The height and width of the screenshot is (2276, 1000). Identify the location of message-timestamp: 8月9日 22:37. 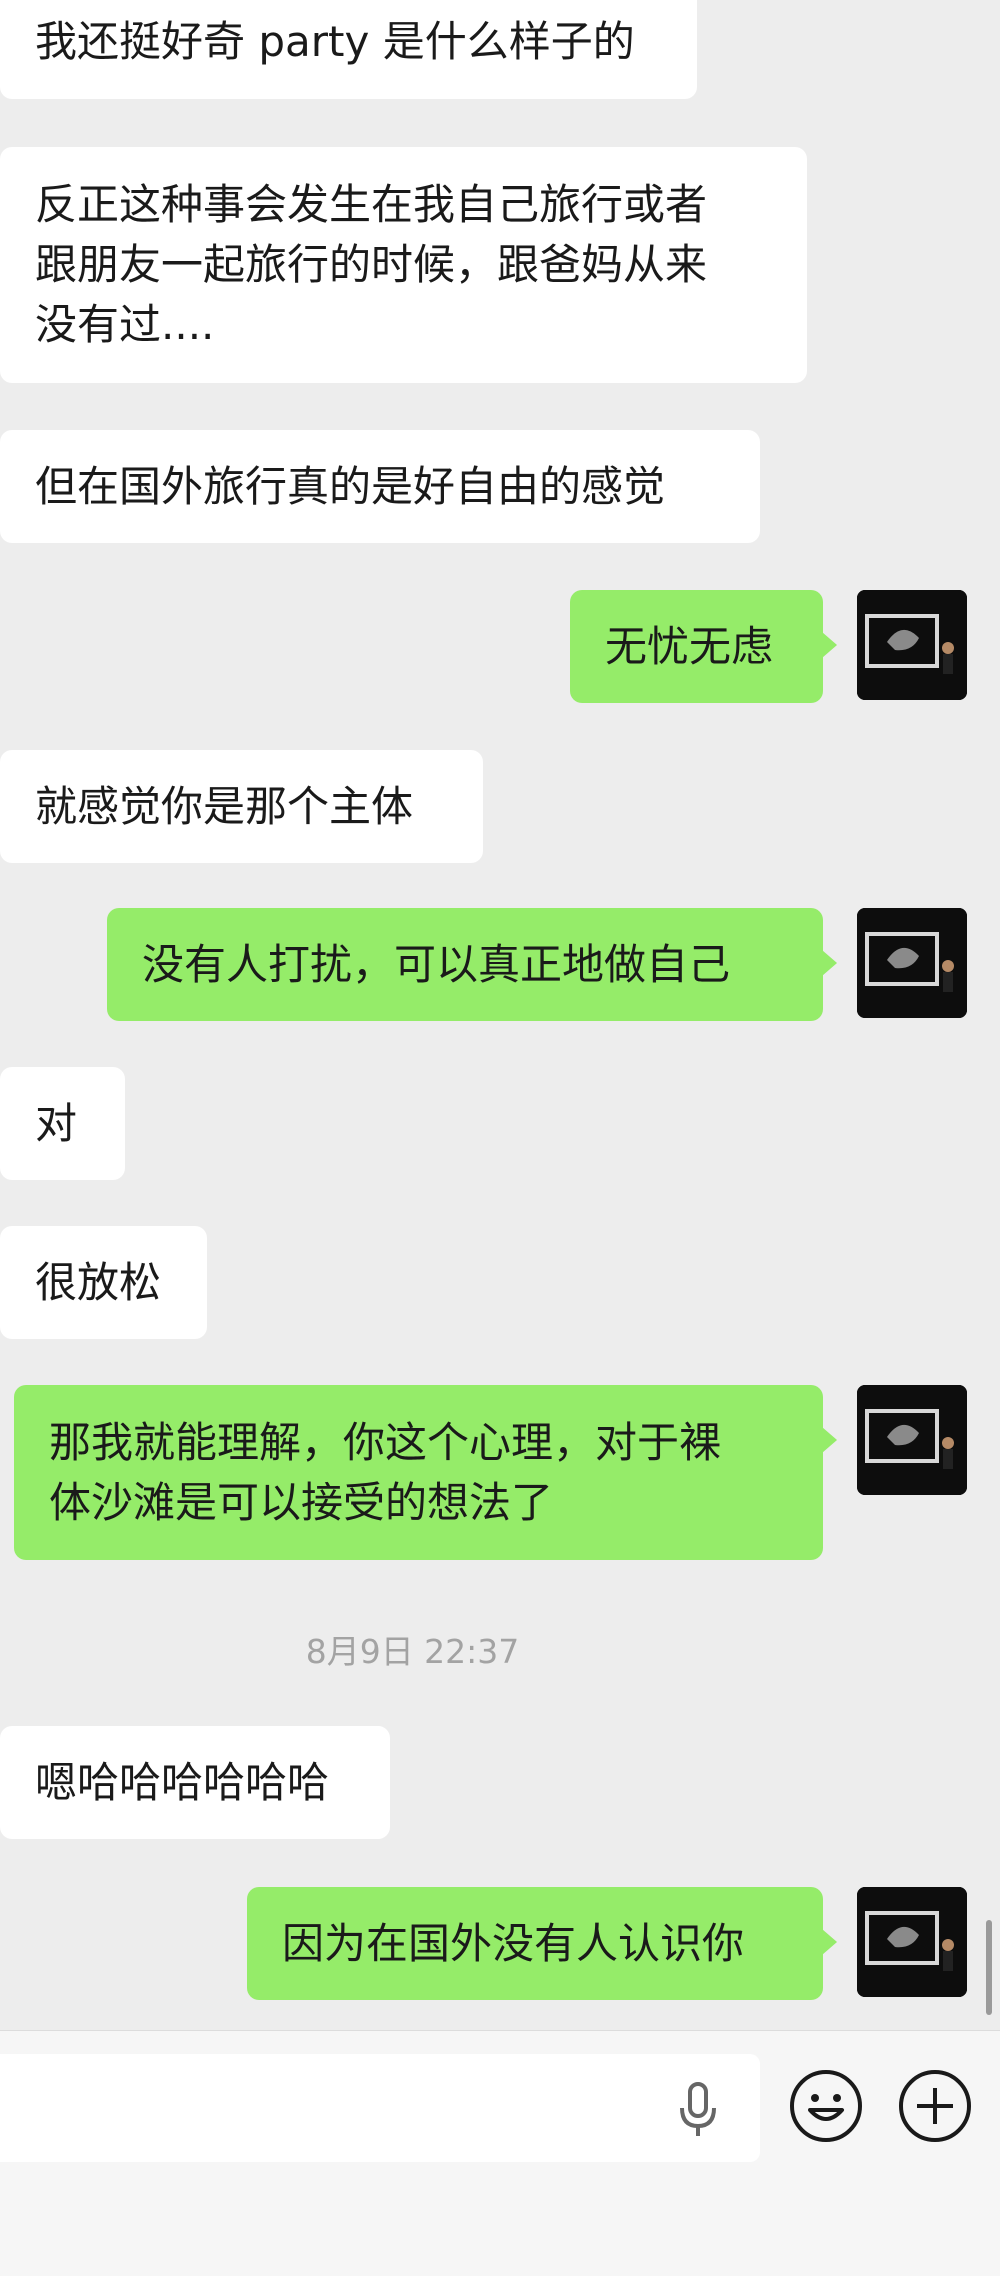
(412, 1651).